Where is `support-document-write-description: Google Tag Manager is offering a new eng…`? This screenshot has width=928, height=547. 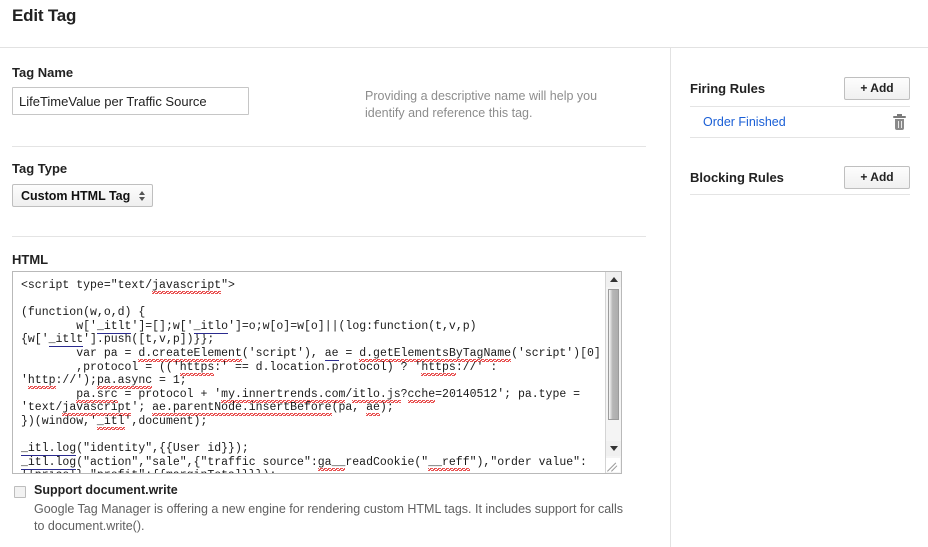
support-document-write-description: Google Tag Manager is offering a new eng… is located at coordinates (328, 517).